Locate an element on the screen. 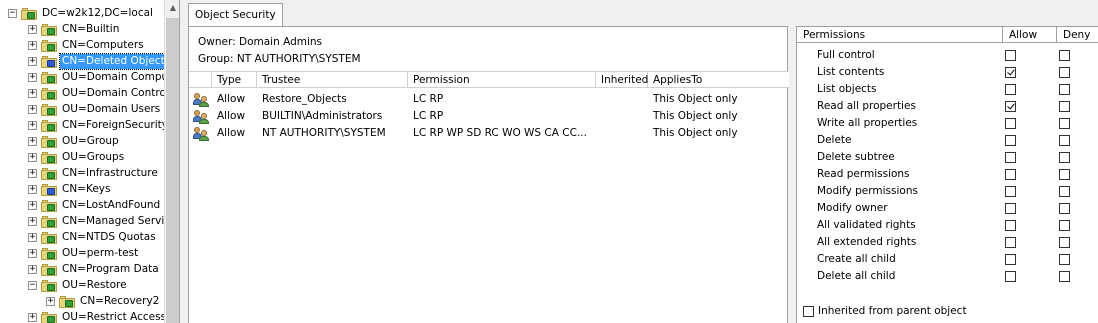 This screenshot has width=1098, height=323. tree-item: + OU=Groups is located at coordinates (77, 157).